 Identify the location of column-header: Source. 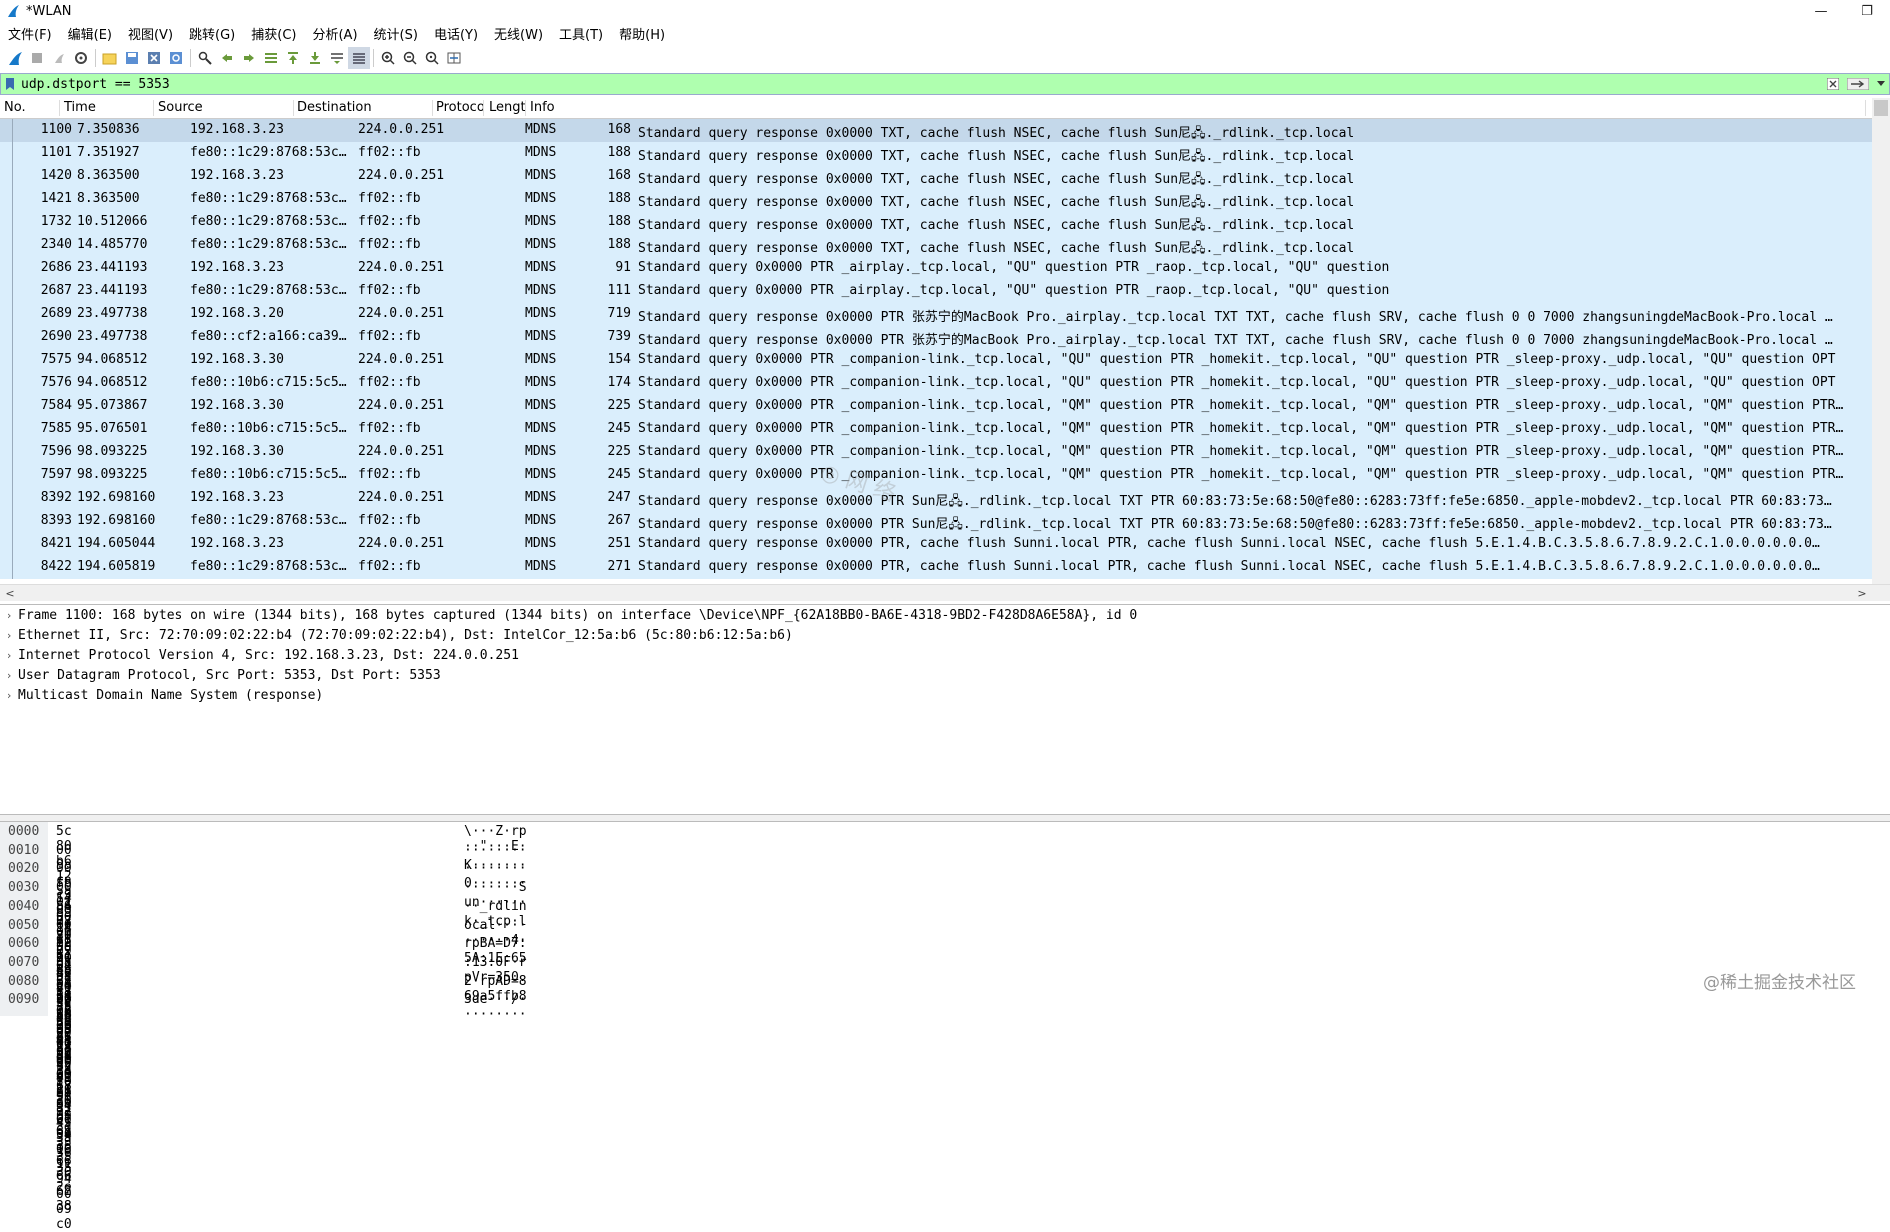
(224, 108).